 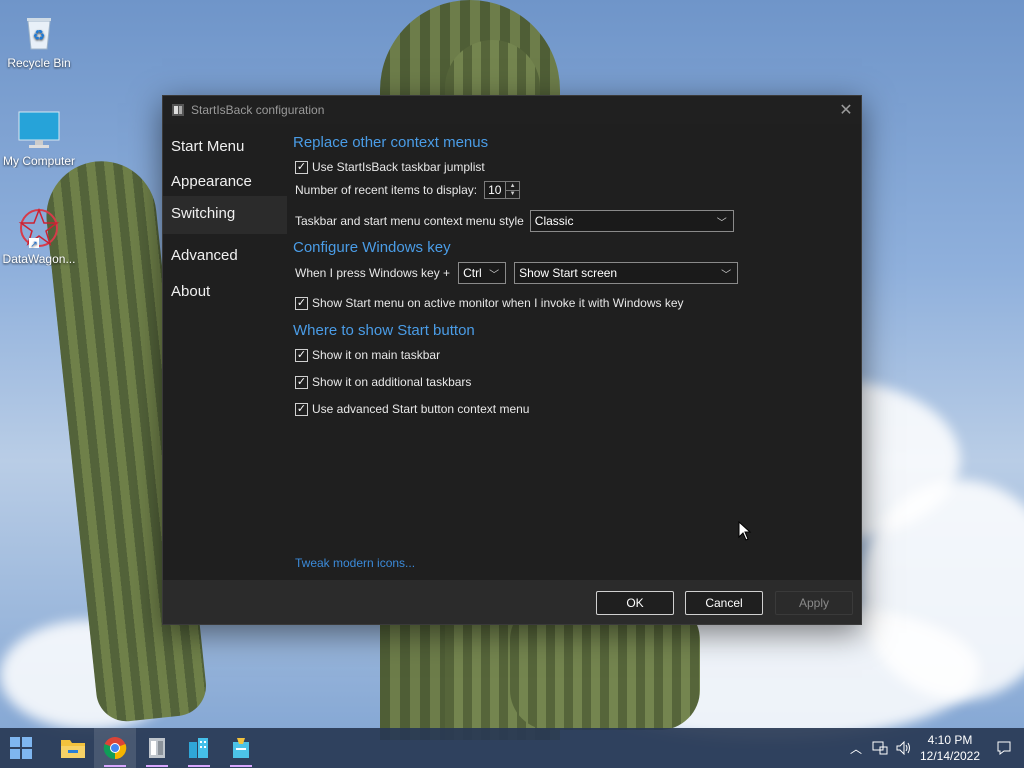 What do you see at coordinates (178, 110) in the screenshot?
I see `app-icon` at bounding box center [178, 110].